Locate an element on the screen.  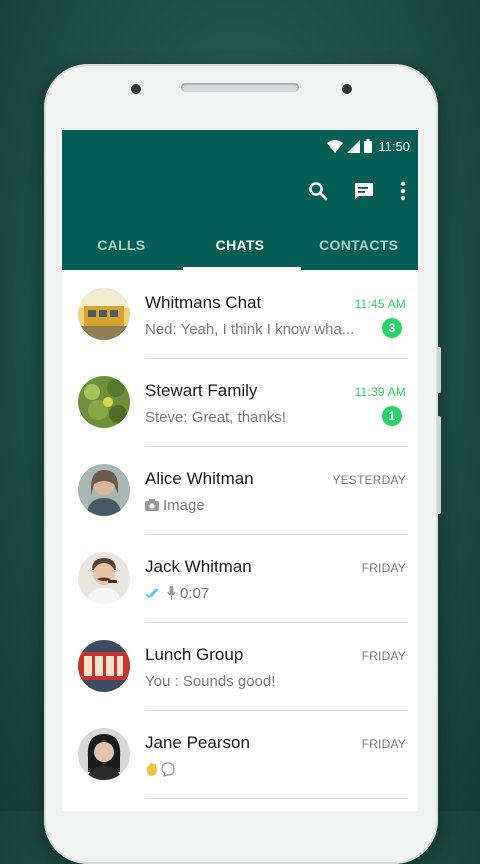
chat-preview: Image is located at coordinates (175, 505).